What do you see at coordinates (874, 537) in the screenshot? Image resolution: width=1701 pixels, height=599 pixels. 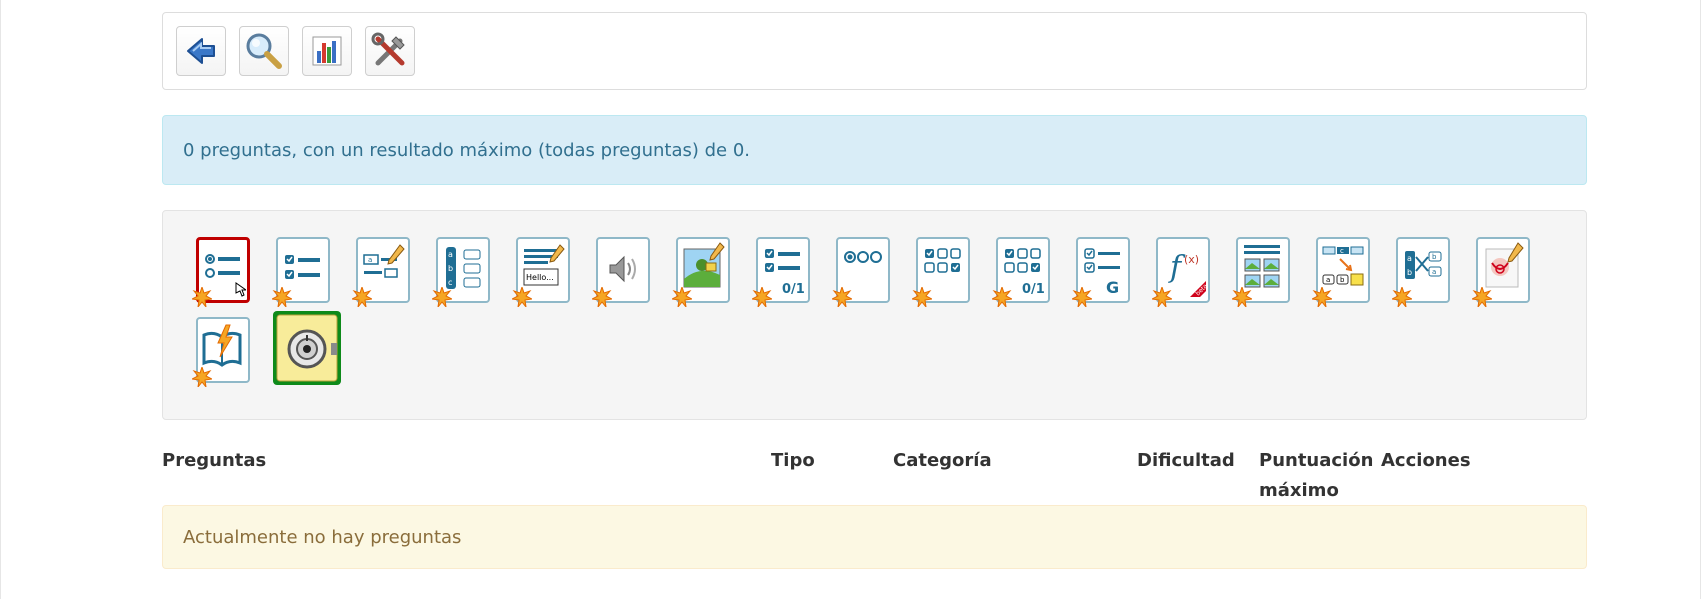 I see `no-questions-alert: Actualmente no hay preguntas` at bounding box center [874, 537].